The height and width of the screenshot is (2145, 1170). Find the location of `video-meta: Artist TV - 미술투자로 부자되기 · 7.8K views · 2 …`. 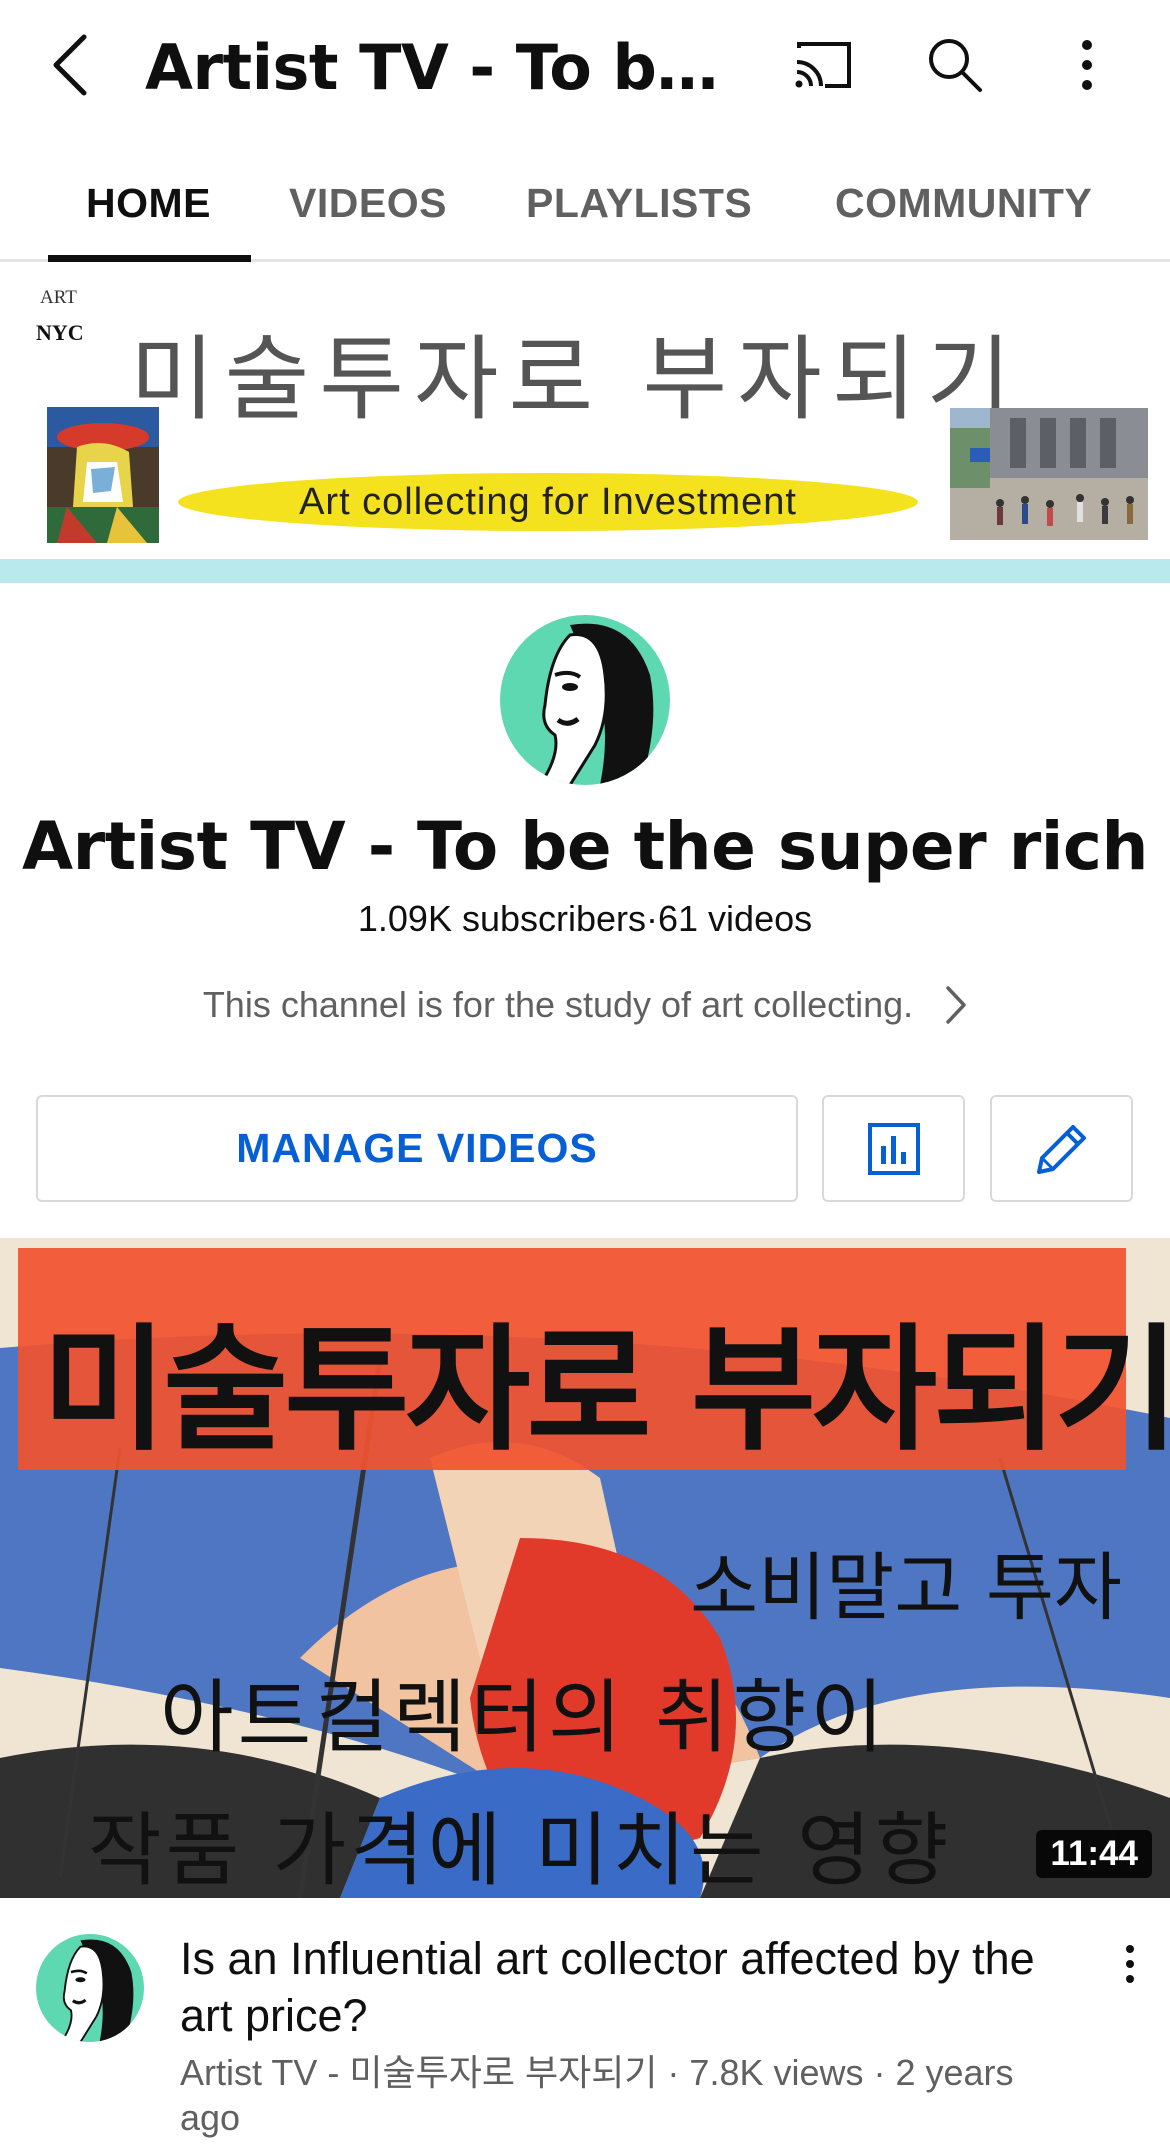

video-meta: Artist TV - 미술투자로 부자되기 · 7.8K views · 2 … is located at coordinates (597, 2095).